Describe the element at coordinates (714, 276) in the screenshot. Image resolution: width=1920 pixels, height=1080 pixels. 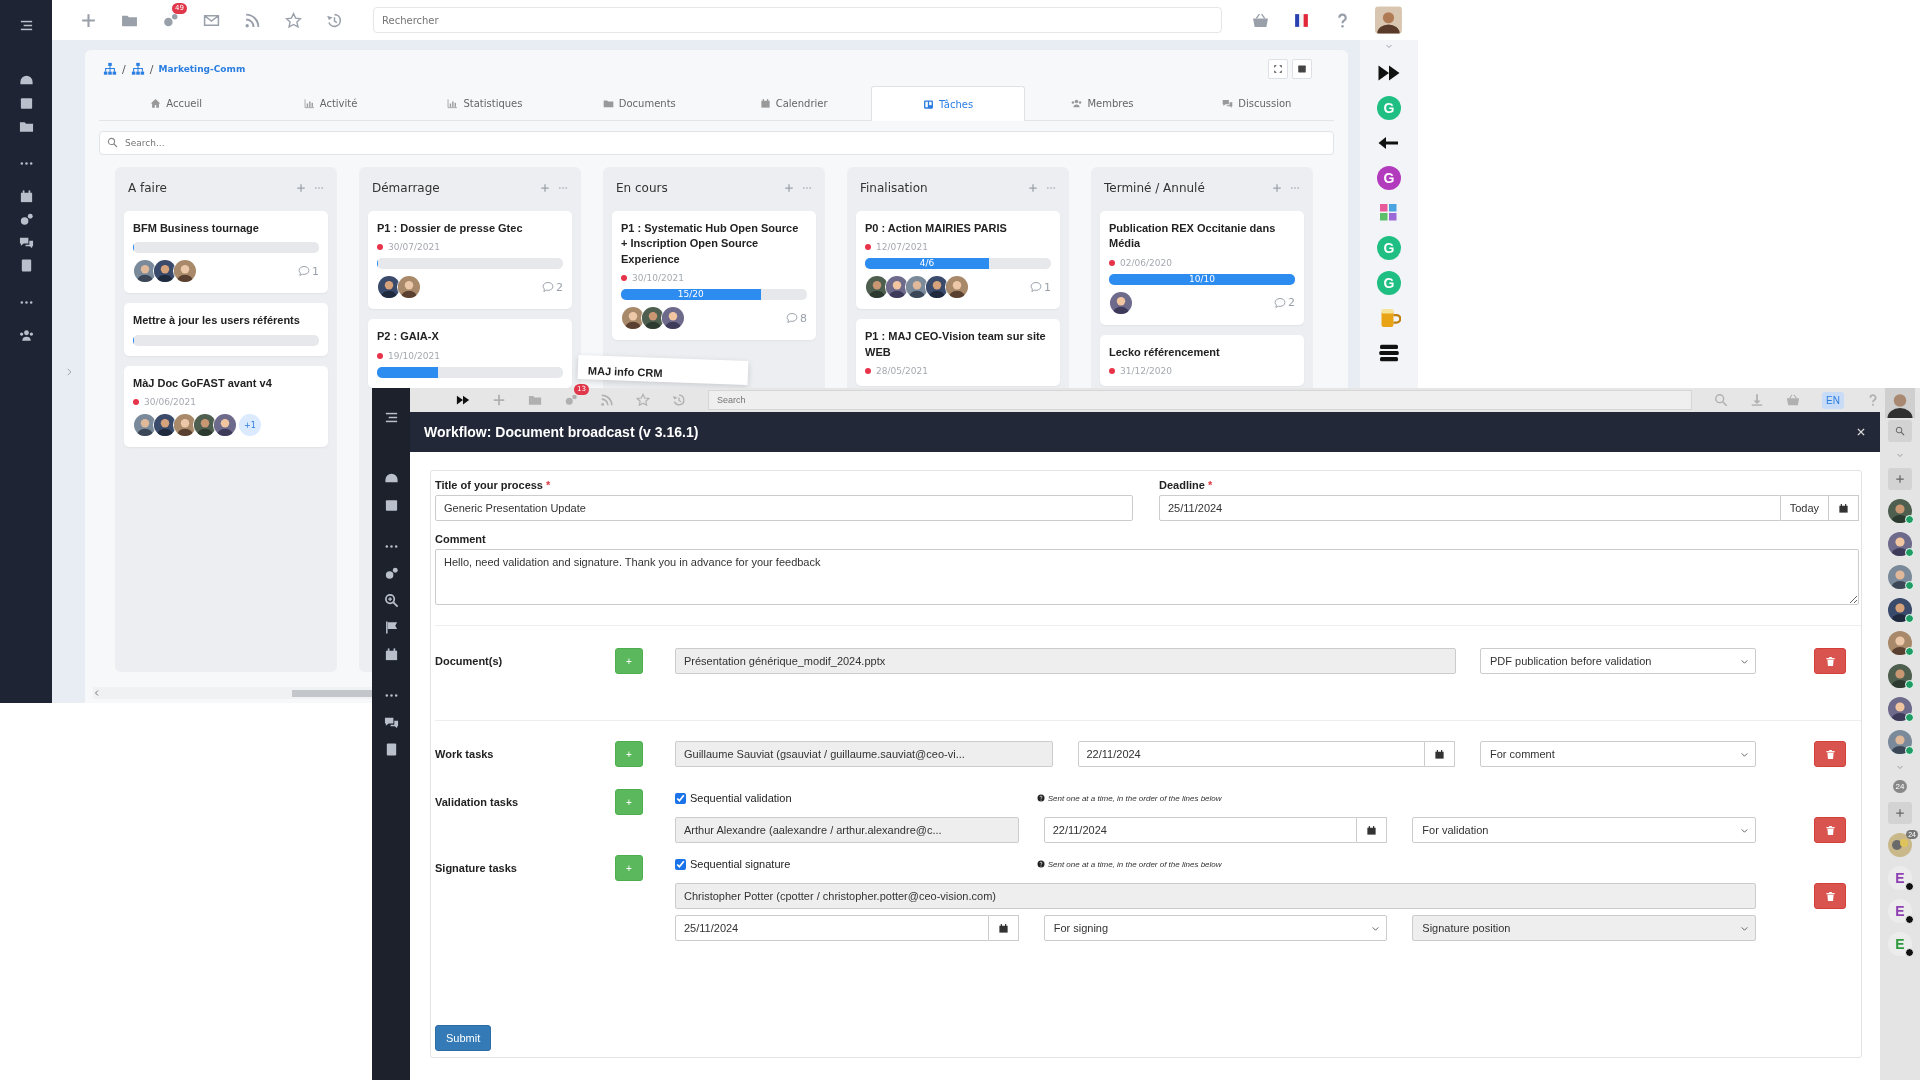
I see `task-card: P1 : Systematic Hub Open Source + Inscription Open Source Experience 30/10/2021 15/20 8` at that location.